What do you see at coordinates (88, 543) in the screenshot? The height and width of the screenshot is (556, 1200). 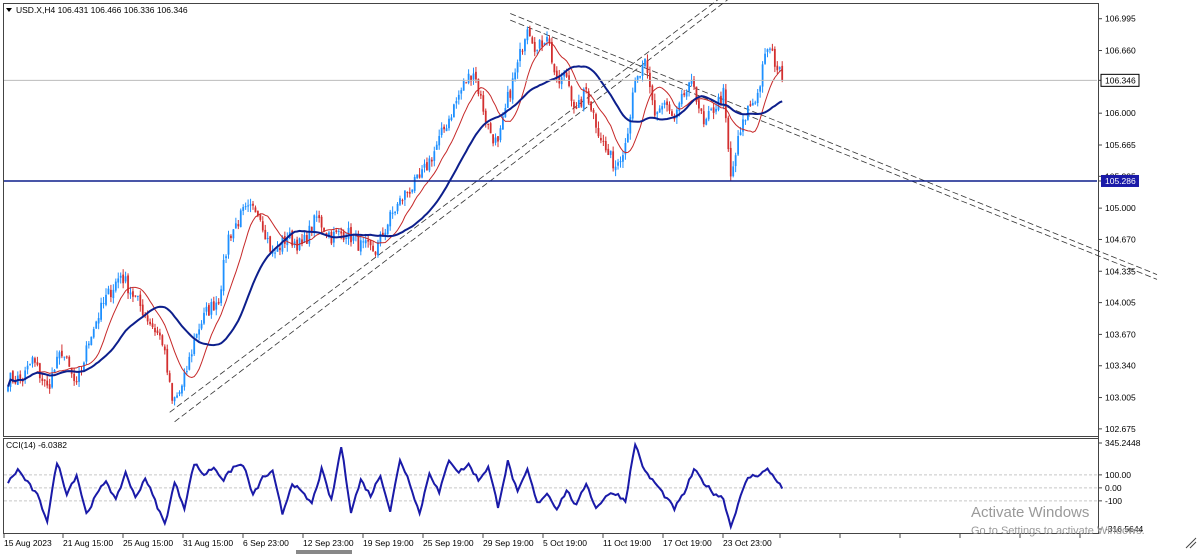 I see `time-tick-label: 21 Aug 15:00` at bounding box center [88, 543].